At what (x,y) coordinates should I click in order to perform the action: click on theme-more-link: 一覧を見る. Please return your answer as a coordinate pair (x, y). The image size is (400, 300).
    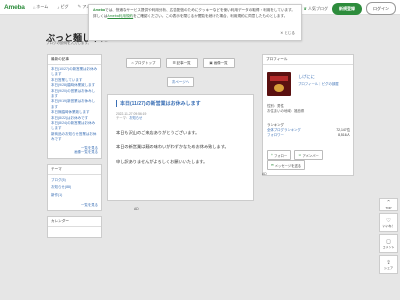
    Looking at the image, I should click on (74, 206).